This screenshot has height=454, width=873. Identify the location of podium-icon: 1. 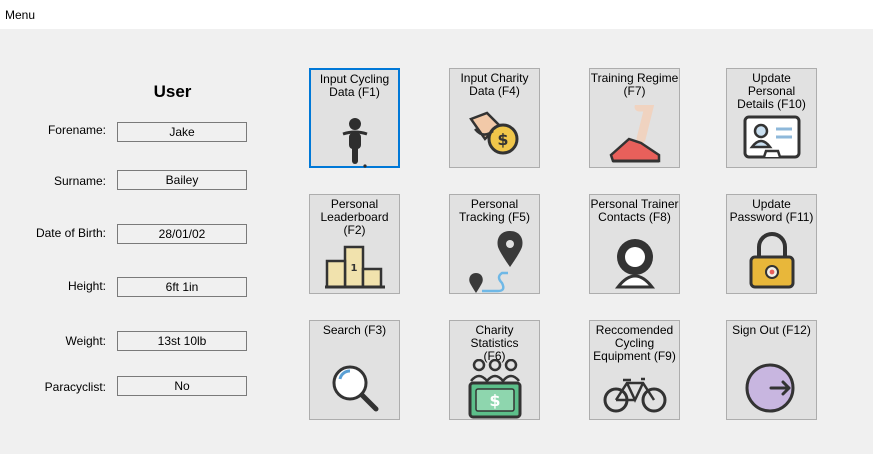
(354, 267).